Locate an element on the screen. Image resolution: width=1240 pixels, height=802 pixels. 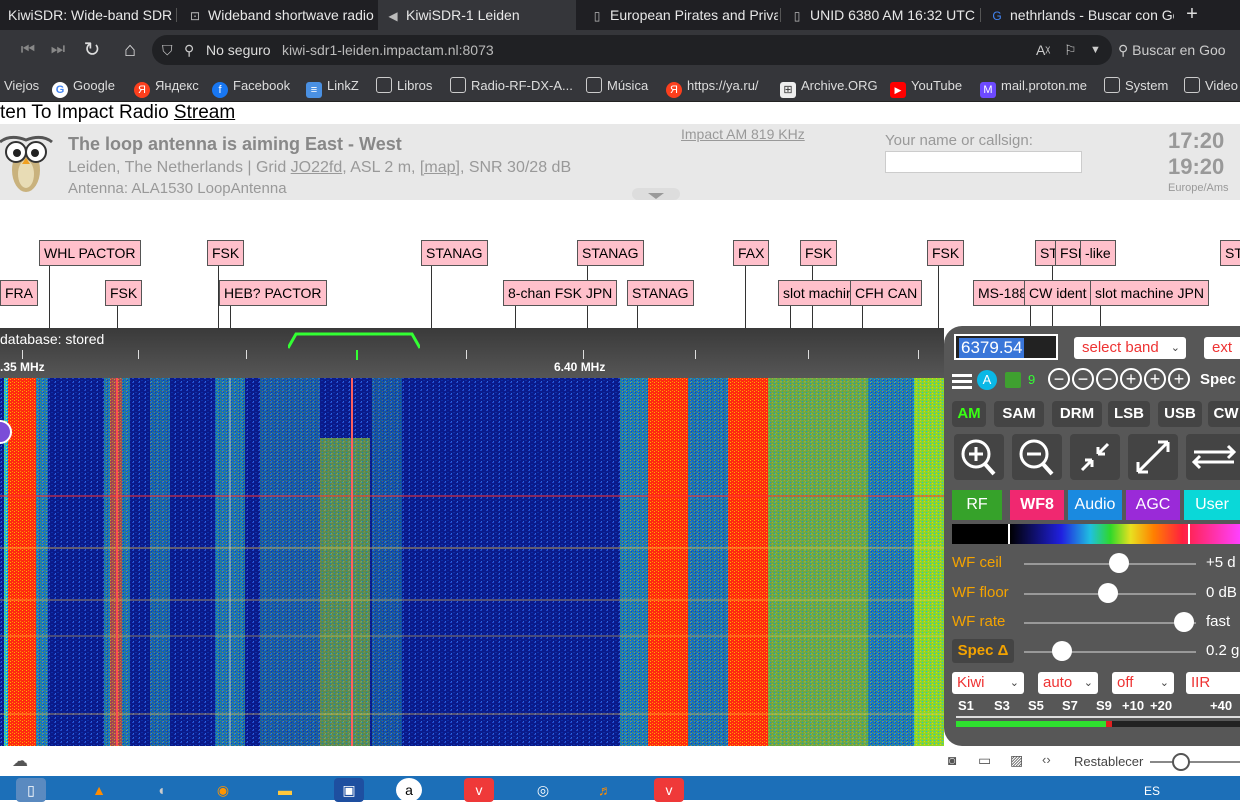
mode-am-button: AM is located at coordinates (969, 414).